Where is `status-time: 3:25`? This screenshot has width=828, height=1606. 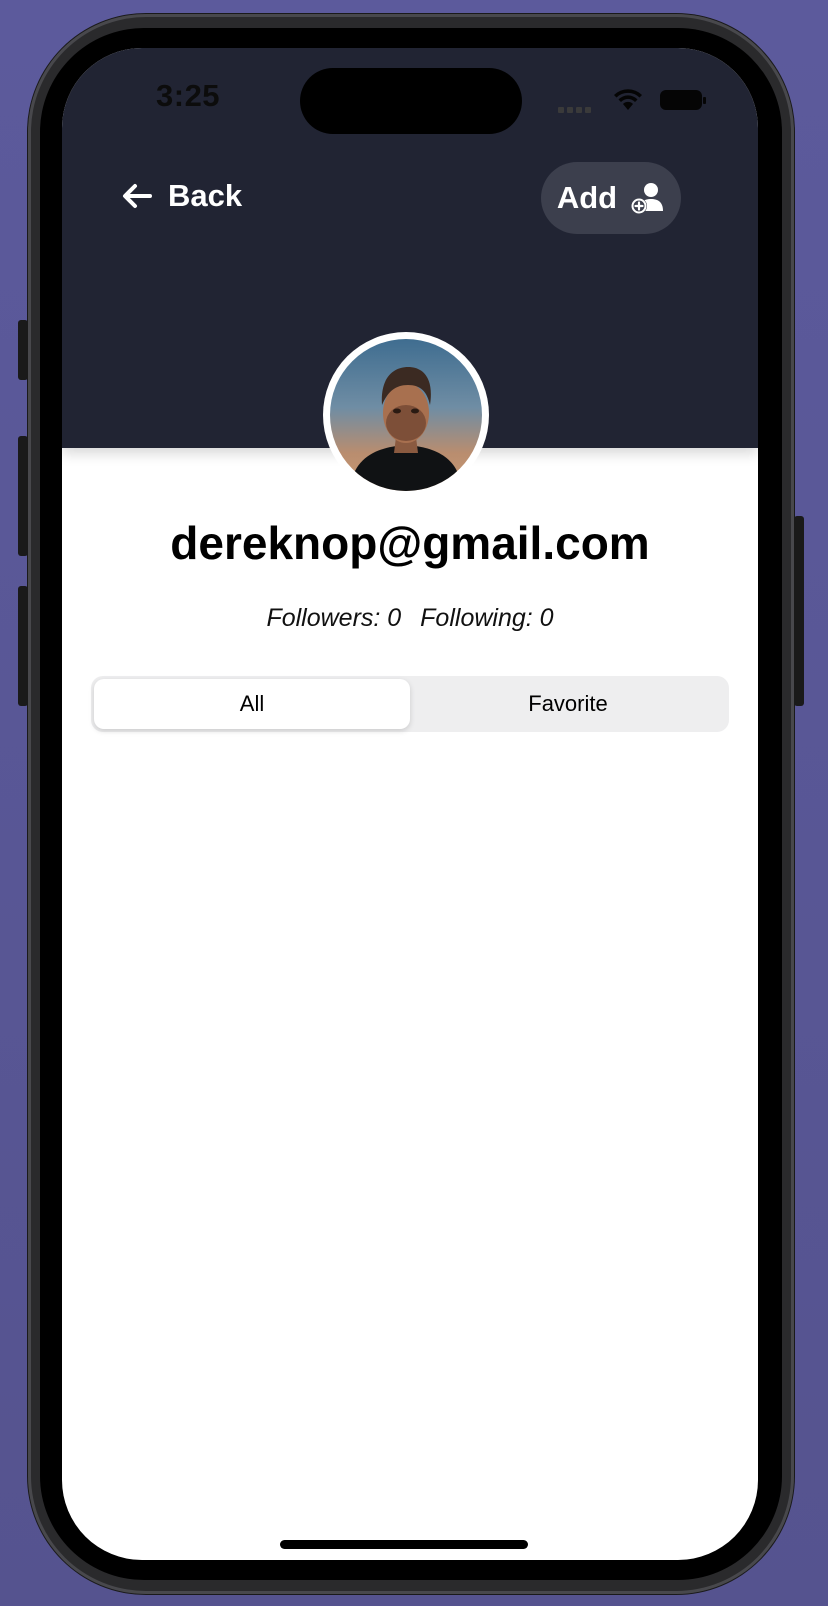 status-time: 3:25 is located at coordinates (188, 95).